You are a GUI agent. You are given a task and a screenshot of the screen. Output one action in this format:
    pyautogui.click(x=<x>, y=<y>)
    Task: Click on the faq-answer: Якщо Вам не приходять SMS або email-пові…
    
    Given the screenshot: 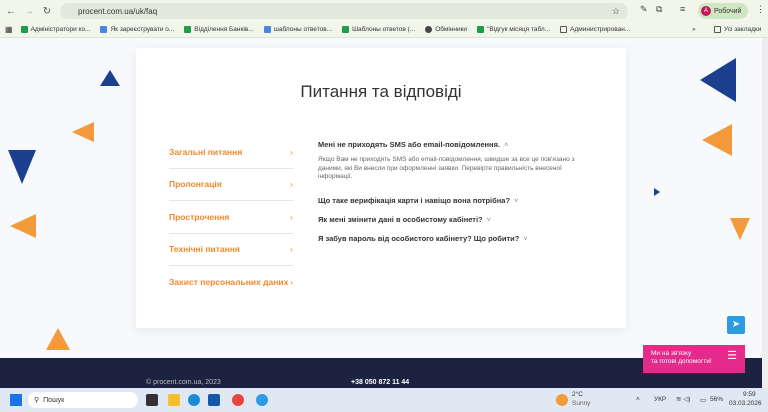 What is the action you would take?
    pyautogui.click(x=446, y=168)
    